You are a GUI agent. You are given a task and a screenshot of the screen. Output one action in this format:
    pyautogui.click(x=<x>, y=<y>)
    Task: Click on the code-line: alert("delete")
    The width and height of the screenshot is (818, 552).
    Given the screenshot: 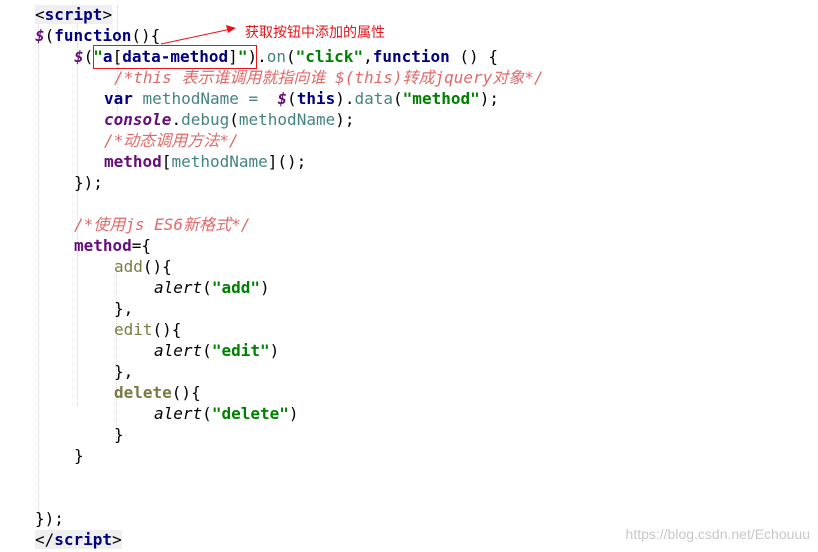 What is the action you would take?
    pyautogui.click(x=226, y=413)
    